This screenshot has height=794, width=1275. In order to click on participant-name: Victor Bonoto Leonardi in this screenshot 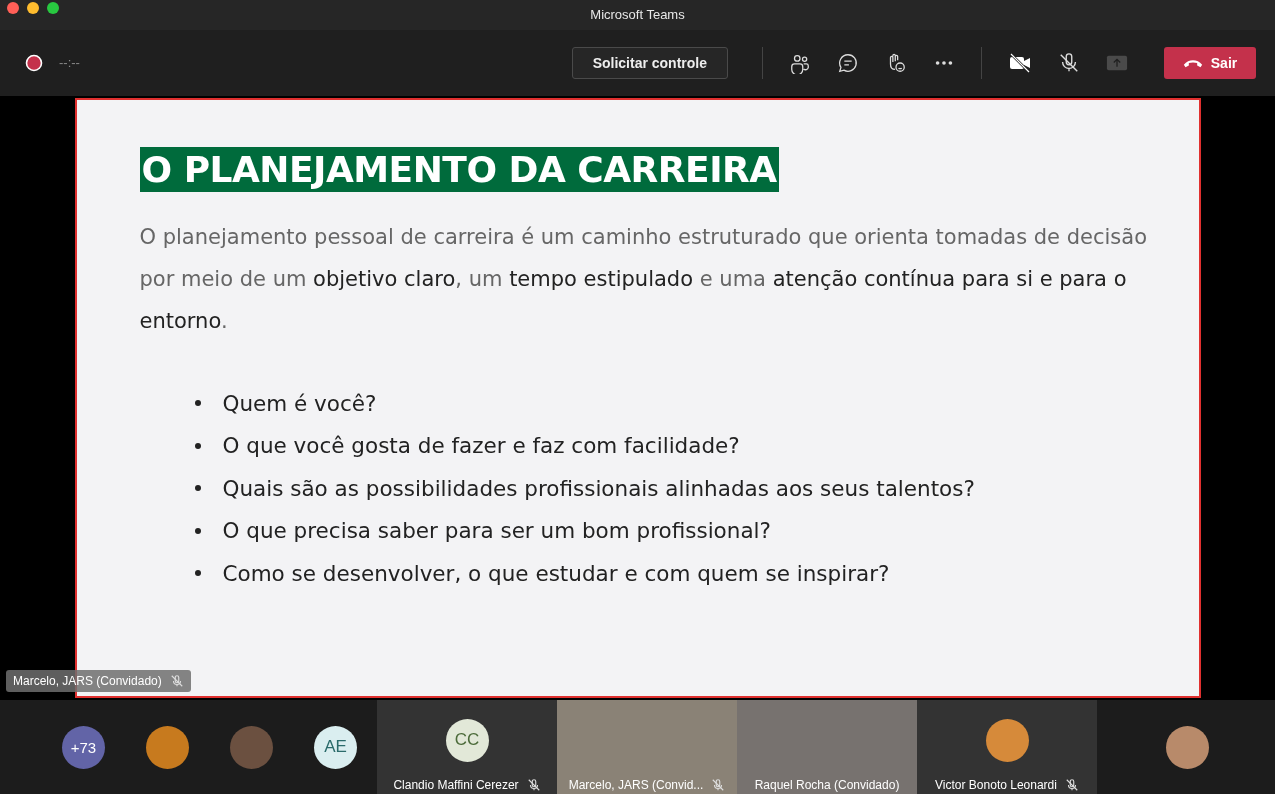, I will do `click(996, 785)`.